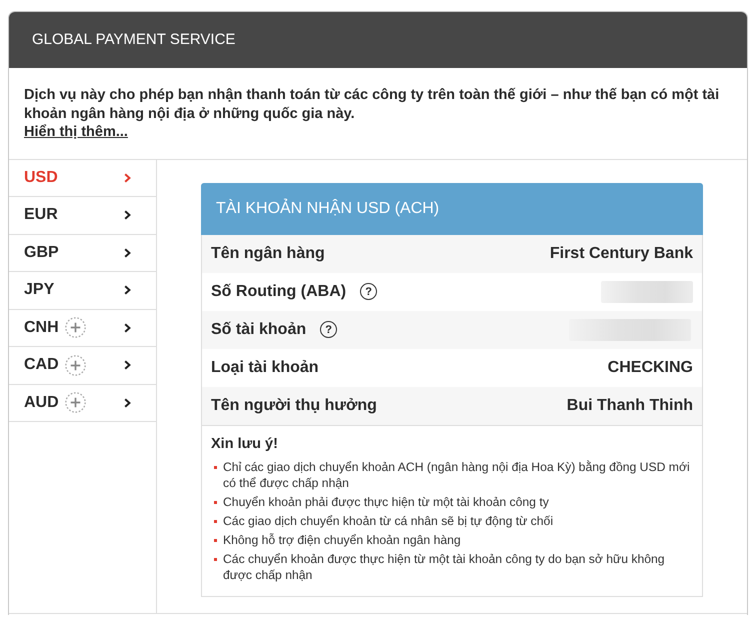 This screenshot has height=626, width=752. Describe the element at coordinates (278, 291) in the screenshot. I see `field-label: Số Routing (ABA)` at that location.